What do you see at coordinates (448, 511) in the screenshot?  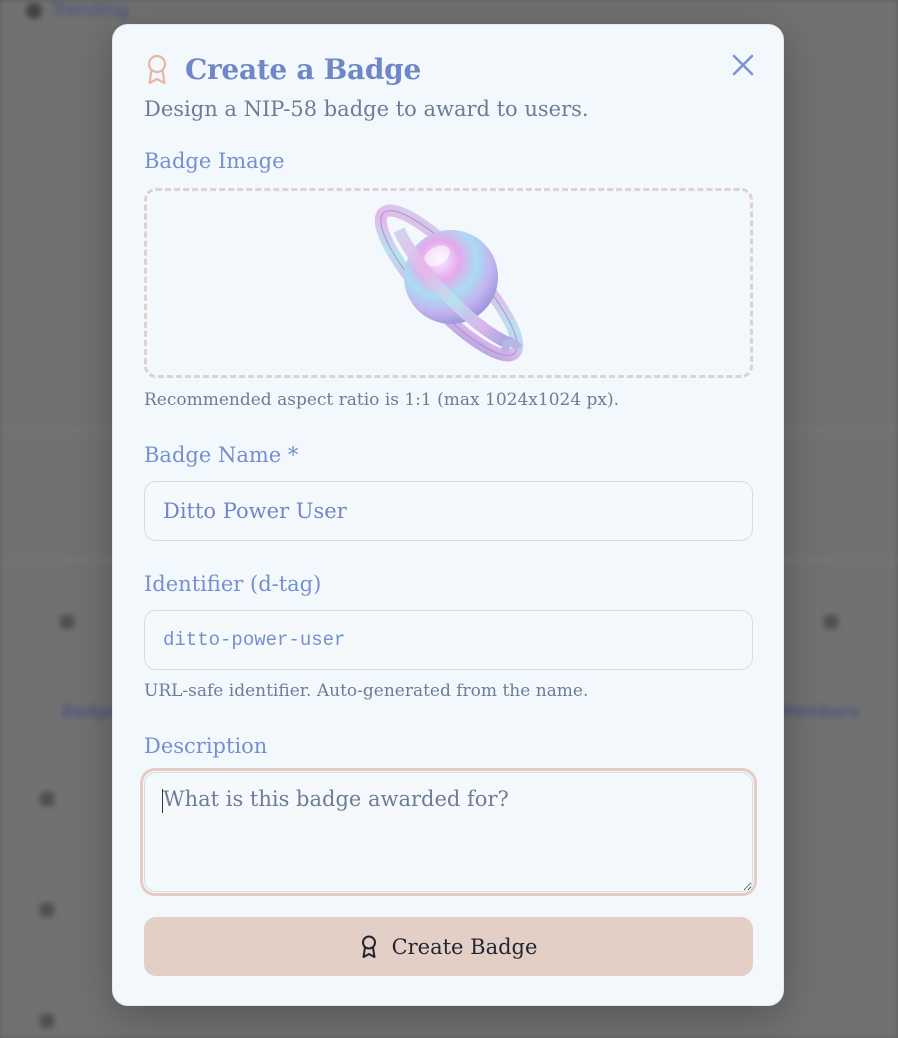 I see `badge-name-input` at bounding box center [448, 511].